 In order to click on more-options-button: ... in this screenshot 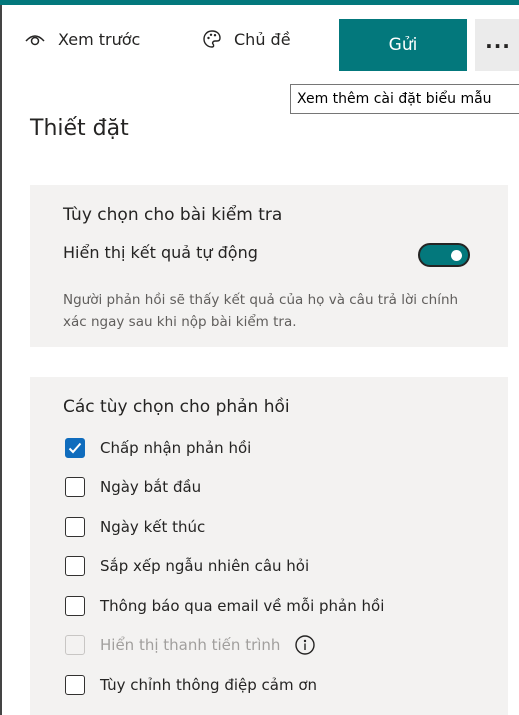, I will do `click(497, 45)`.